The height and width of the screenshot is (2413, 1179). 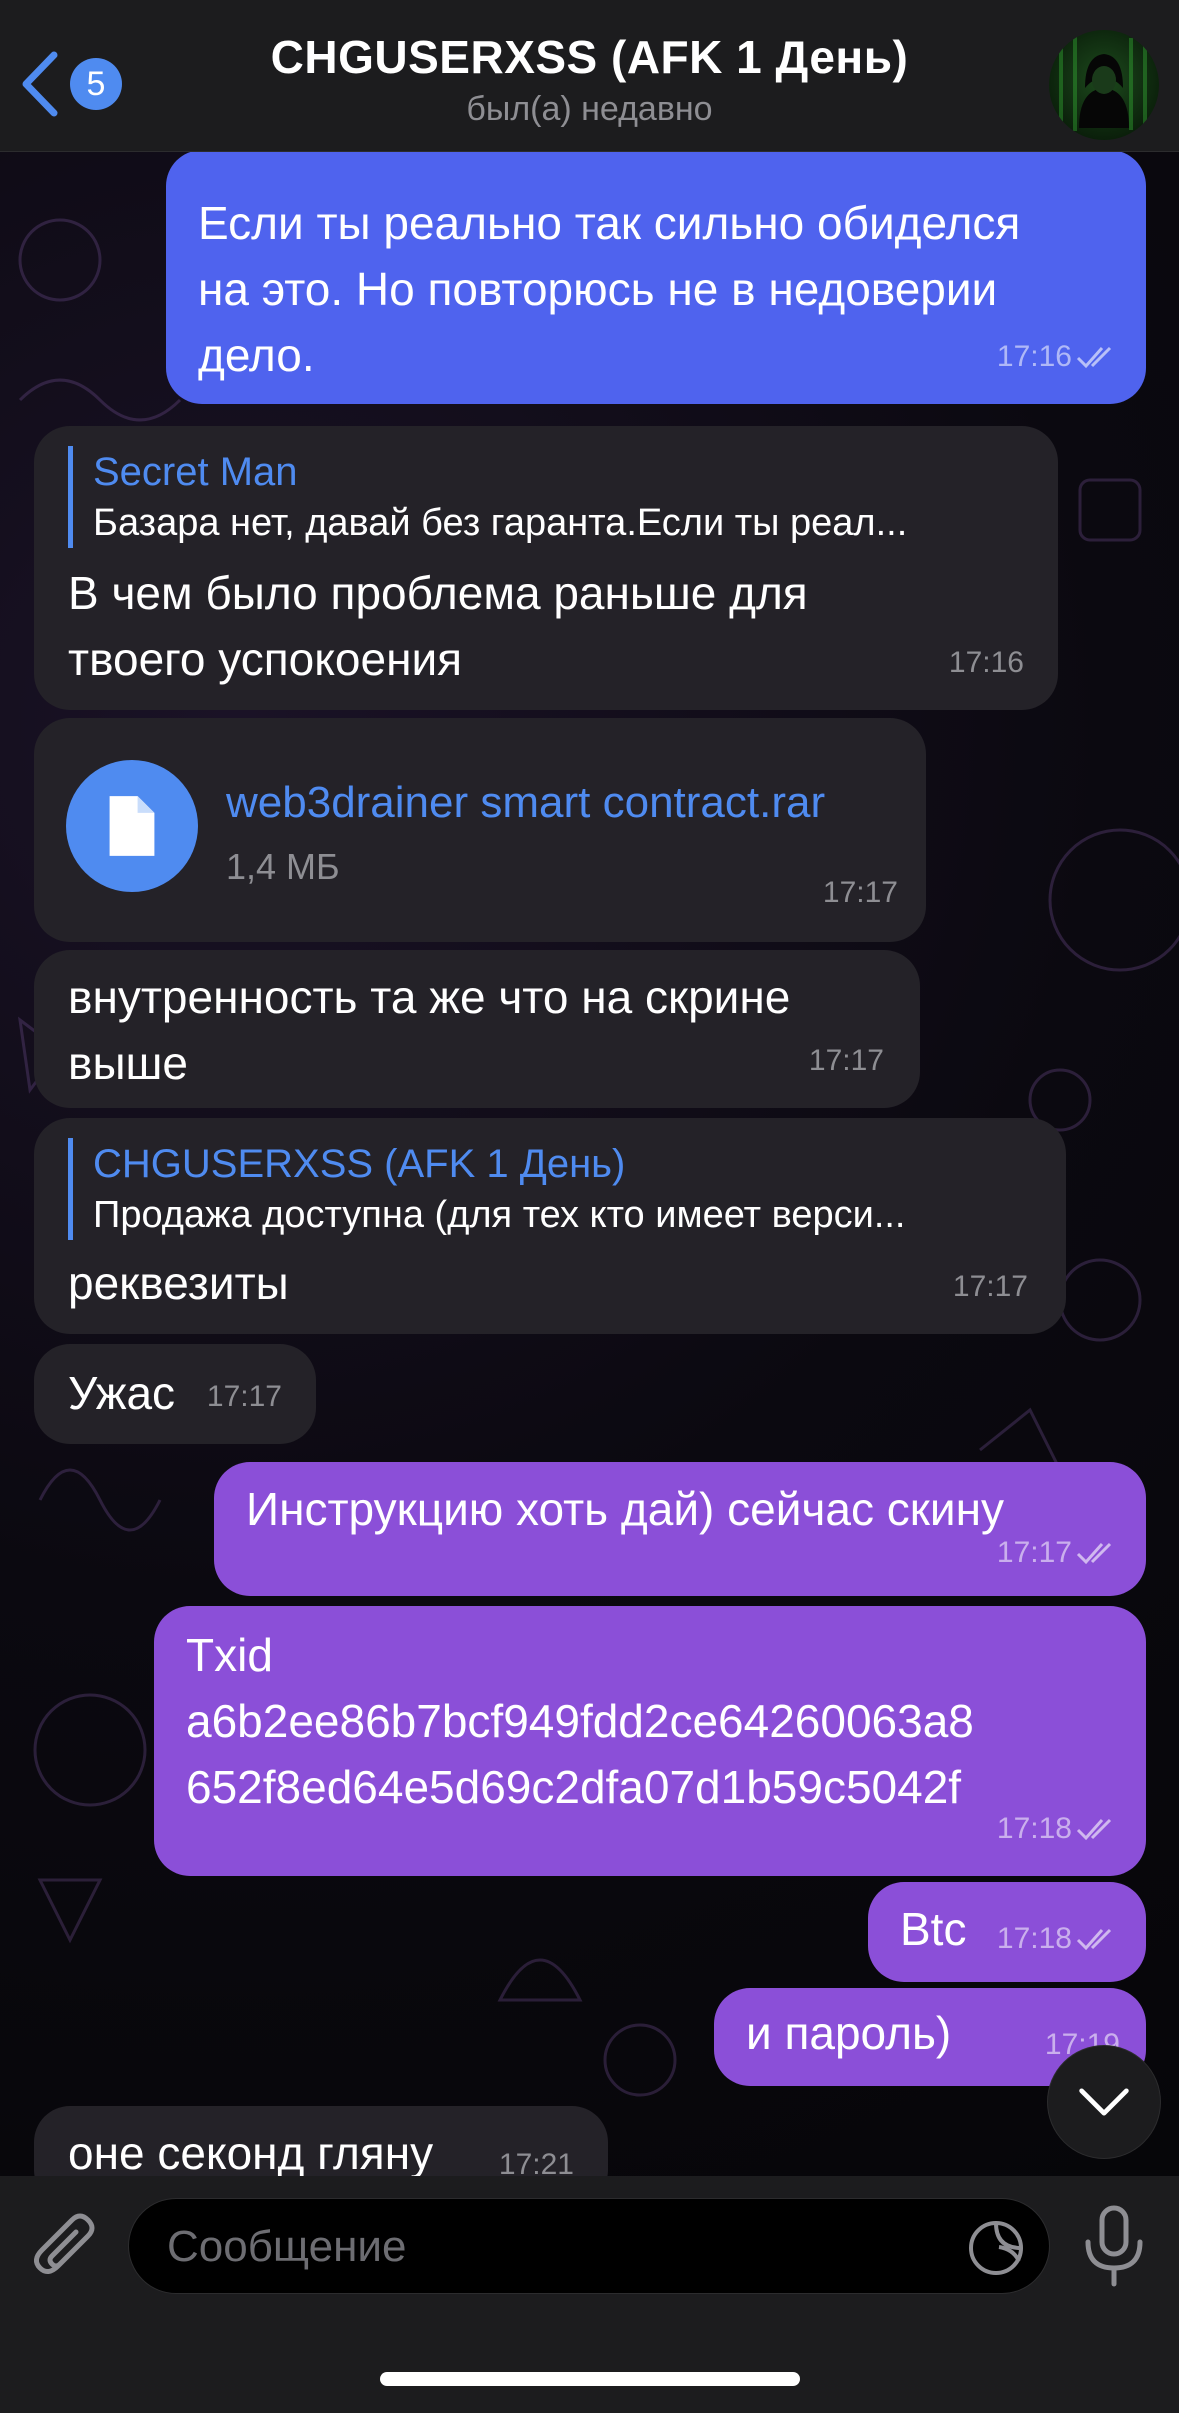 I want to click on file-download-button, so click(x=132, y=826).